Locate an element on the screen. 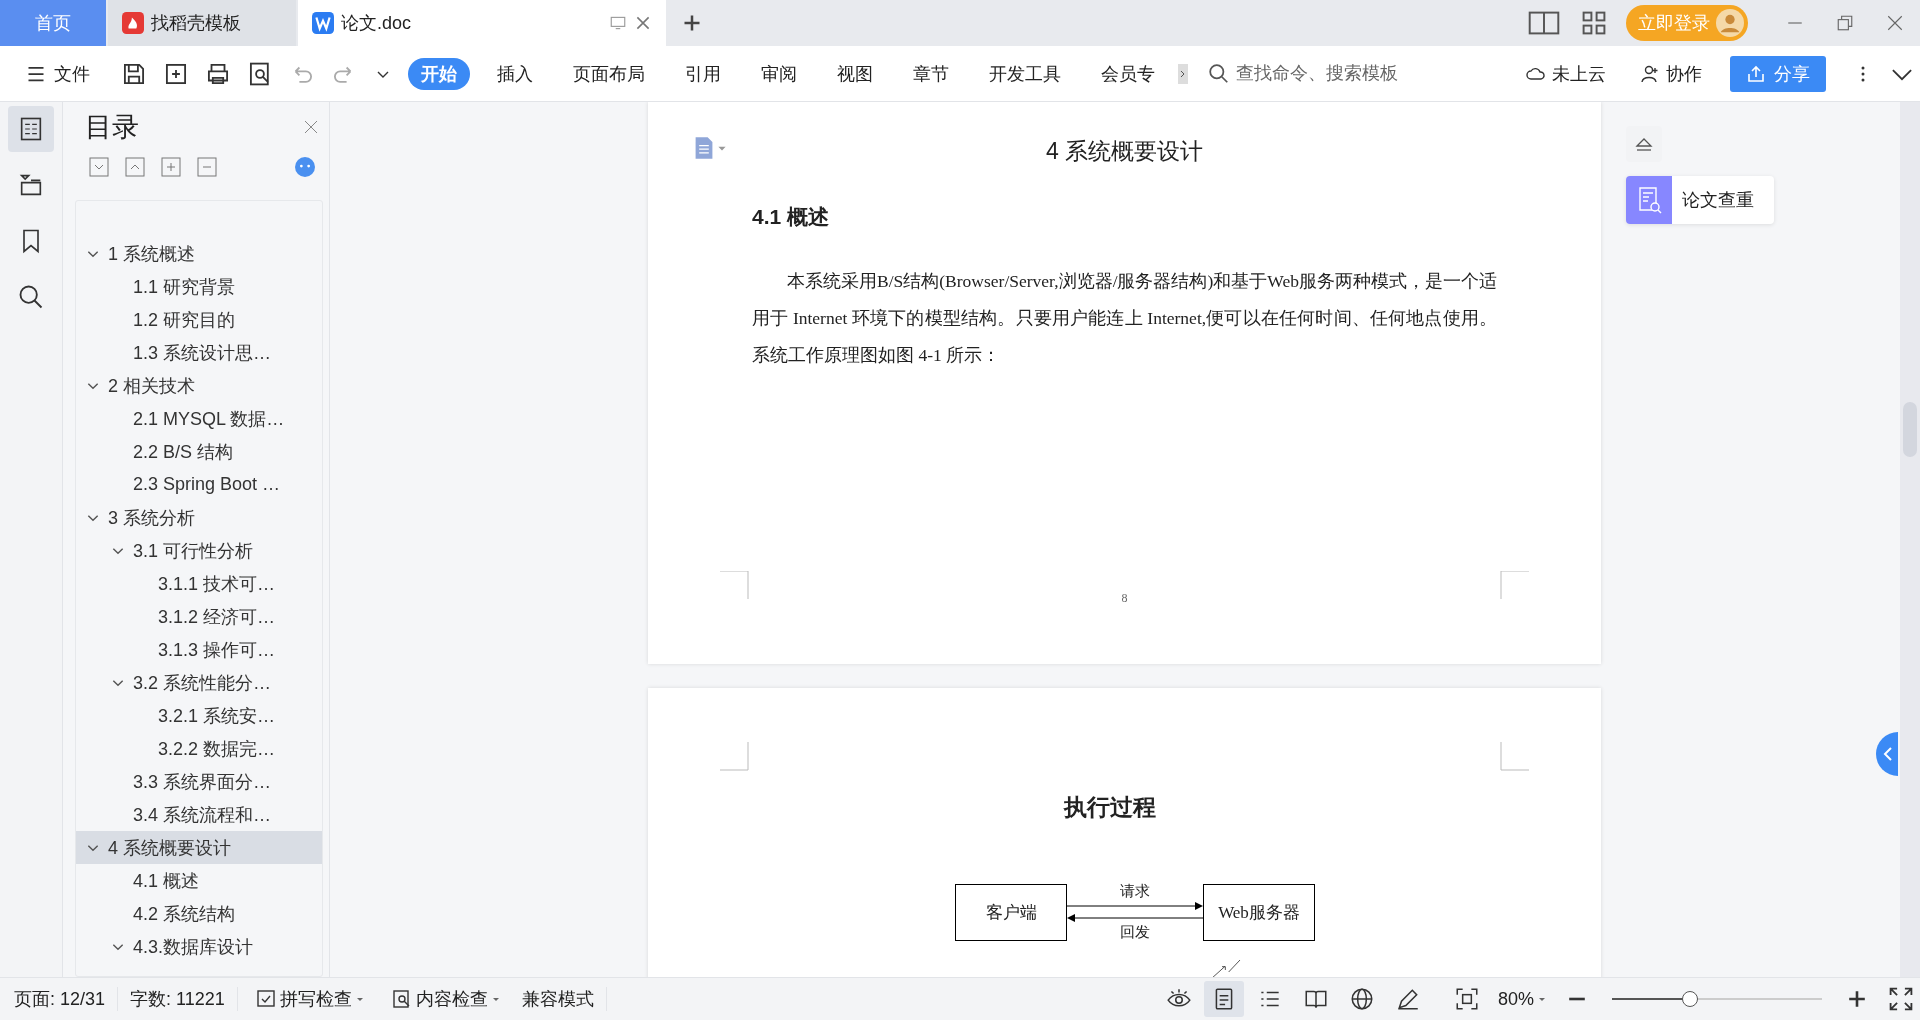  outline-item: 1.2 研究目的 is located at coordinates (199, 319).